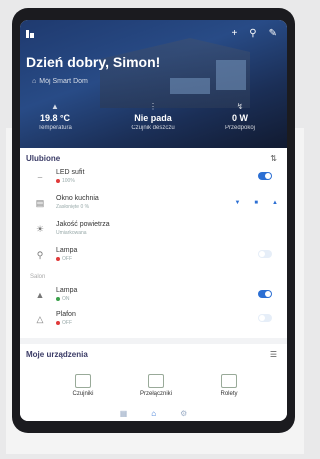  What do you see at coordinates (155, 297) in the screenshot?
I see `favorite-item-salon-lamp: ▲ Lampa ON` at bounding box center [155, 297].